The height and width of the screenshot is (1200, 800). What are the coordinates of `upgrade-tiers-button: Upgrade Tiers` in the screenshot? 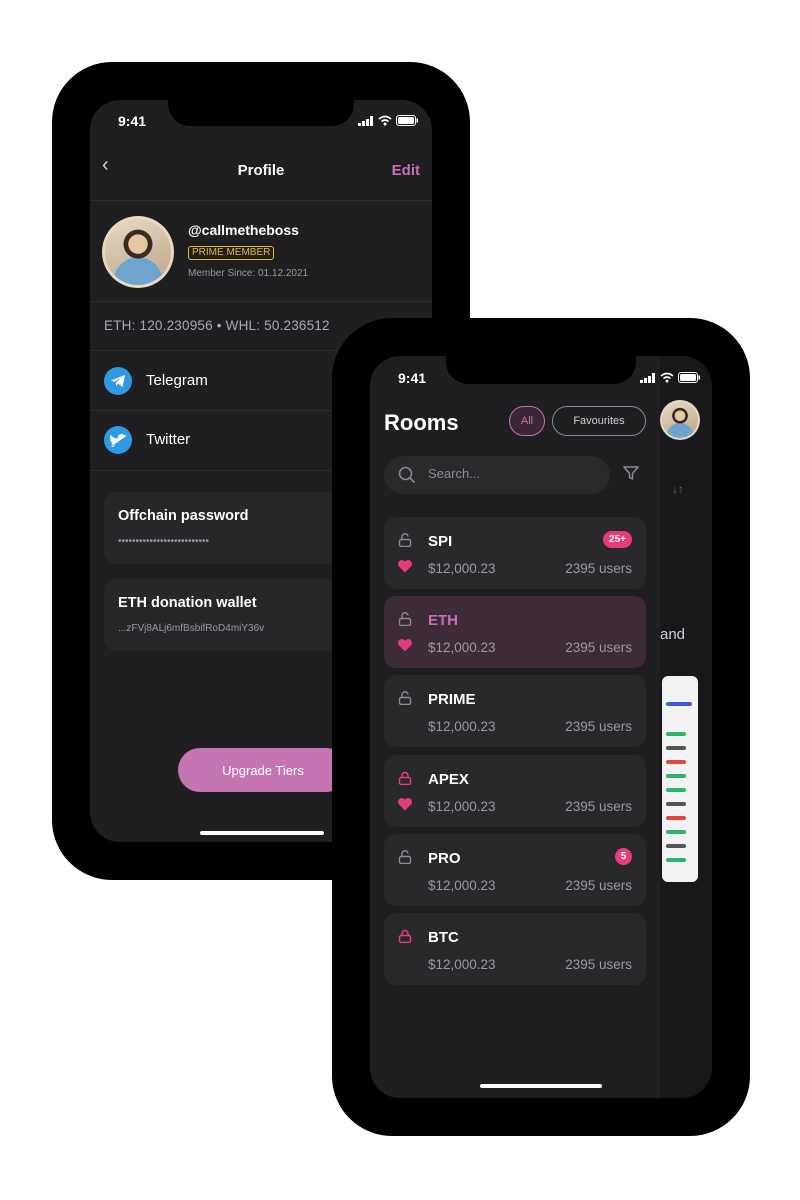 It's located at (263, 770).